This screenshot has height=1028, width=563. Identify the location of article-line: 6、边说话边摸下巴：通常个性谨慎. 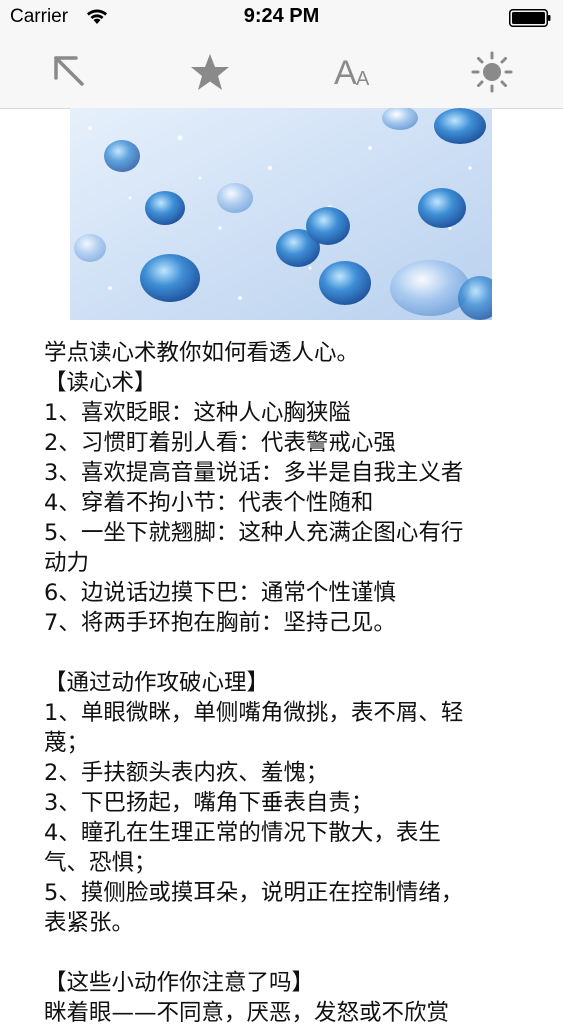
(220, 593).